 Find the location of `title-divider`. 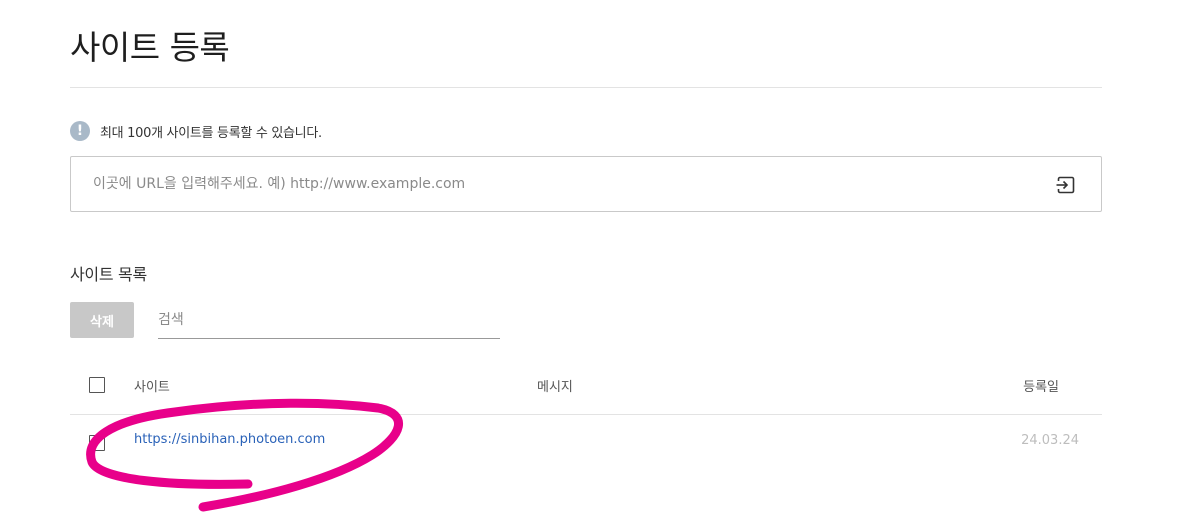

title-divider is located at coordinates (586, 87).